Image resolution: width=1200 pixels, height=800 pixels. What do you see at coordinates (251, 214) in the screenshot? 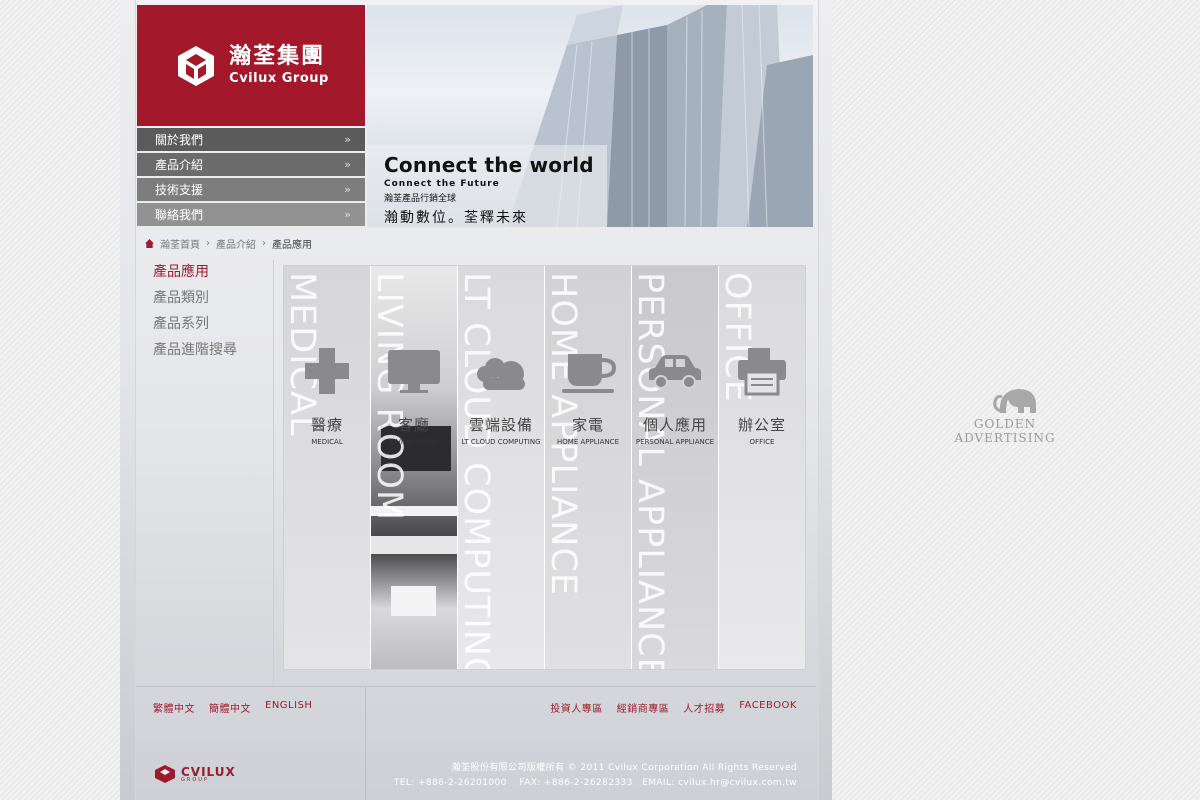
I see `nav-item-contact: 聯絡我們 »` at bounding box center [251, 214].